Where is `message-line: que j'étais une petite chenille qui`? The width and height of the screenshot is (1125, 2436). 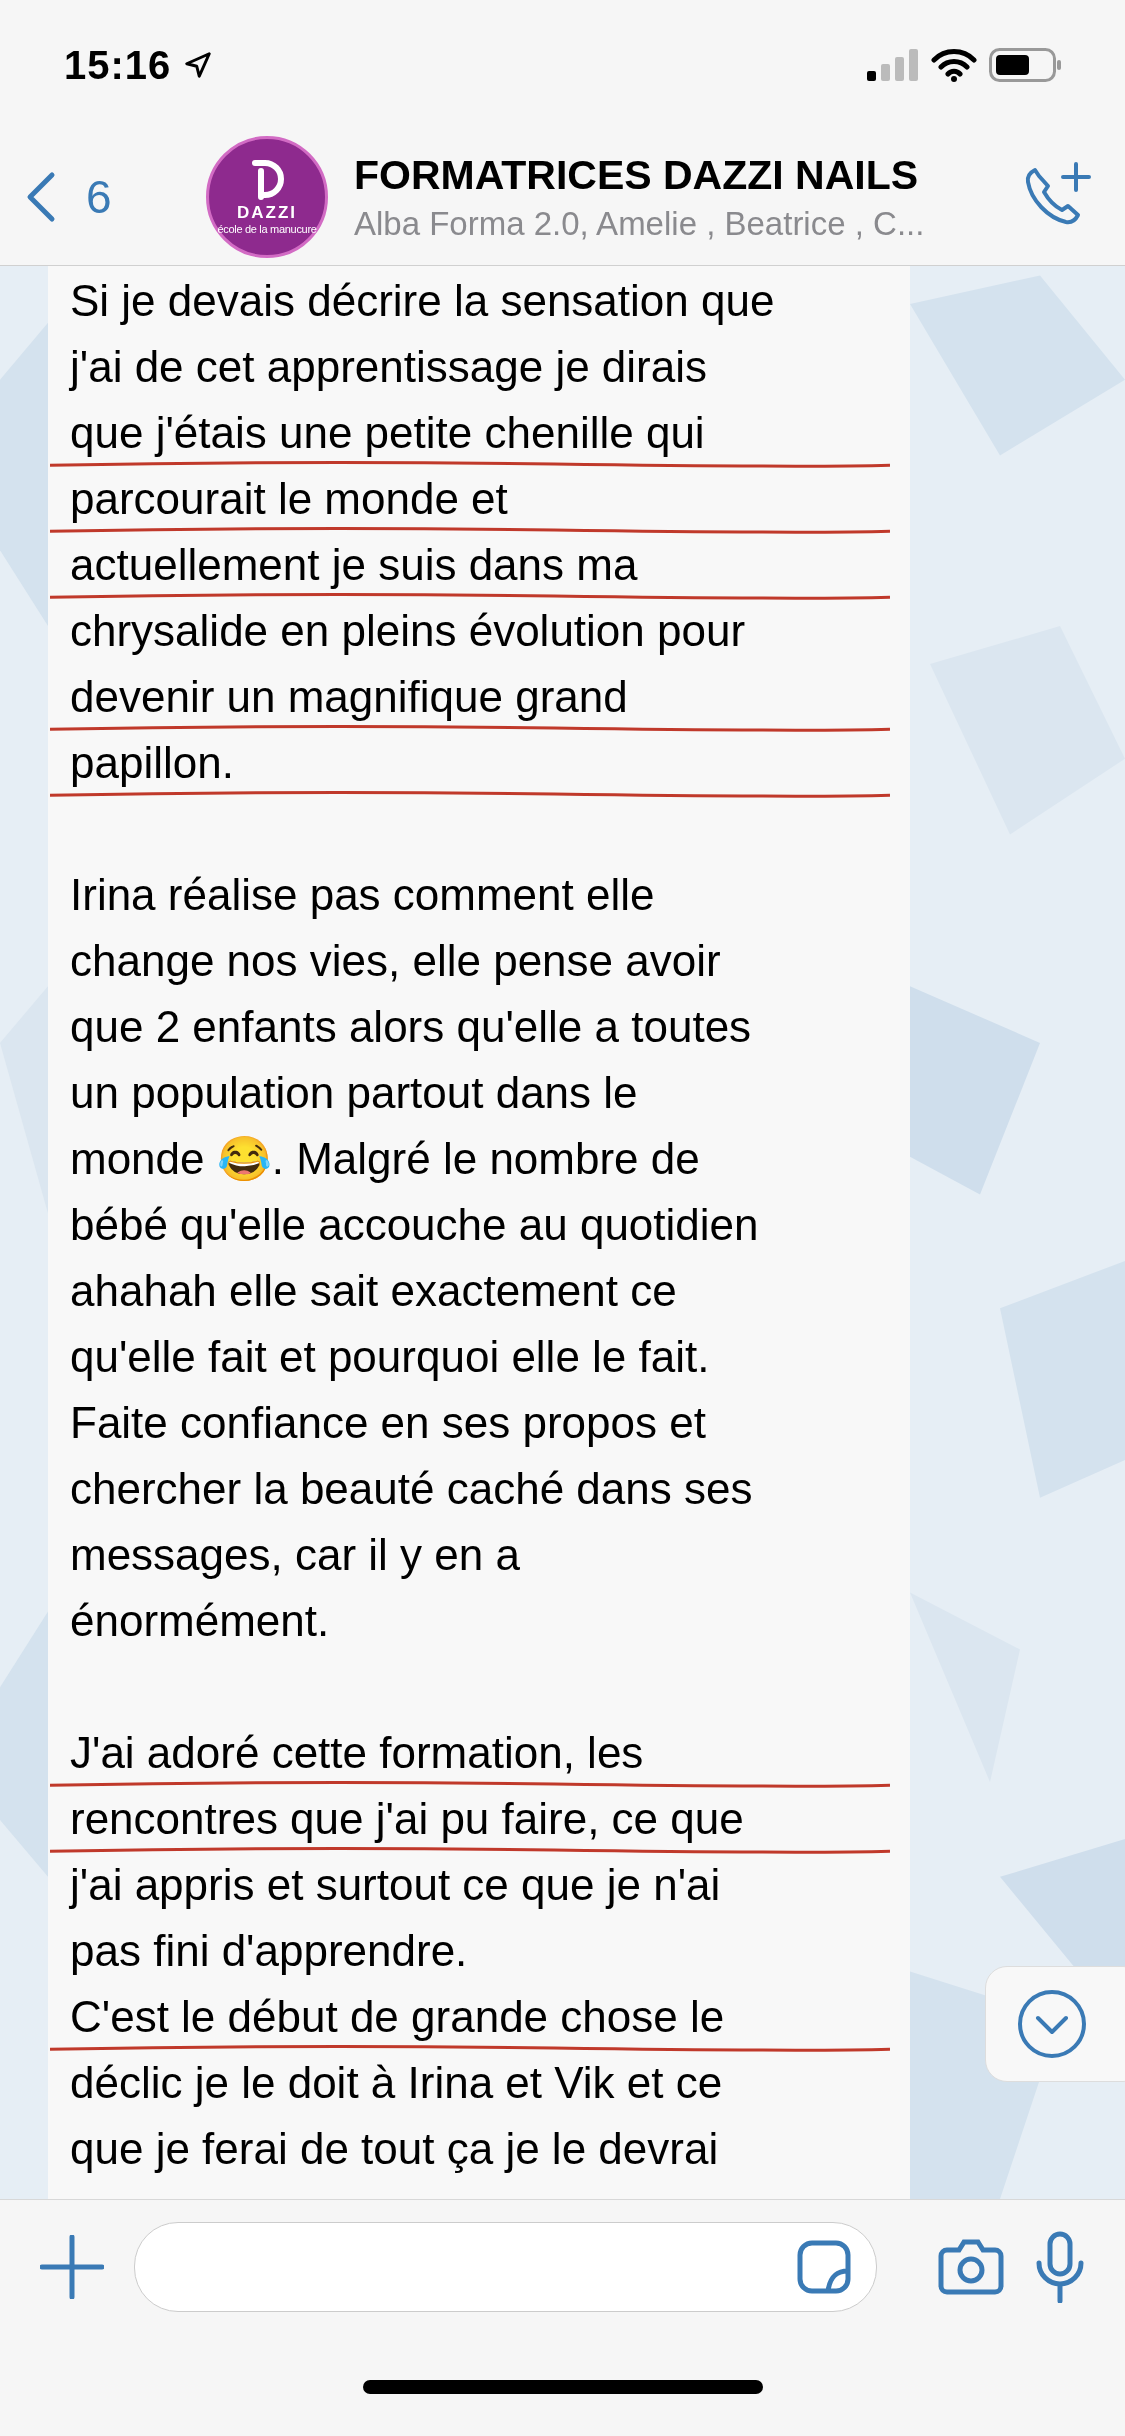 message-line: que j'étais une petite chenille qui is located at coordinates (387, 432).